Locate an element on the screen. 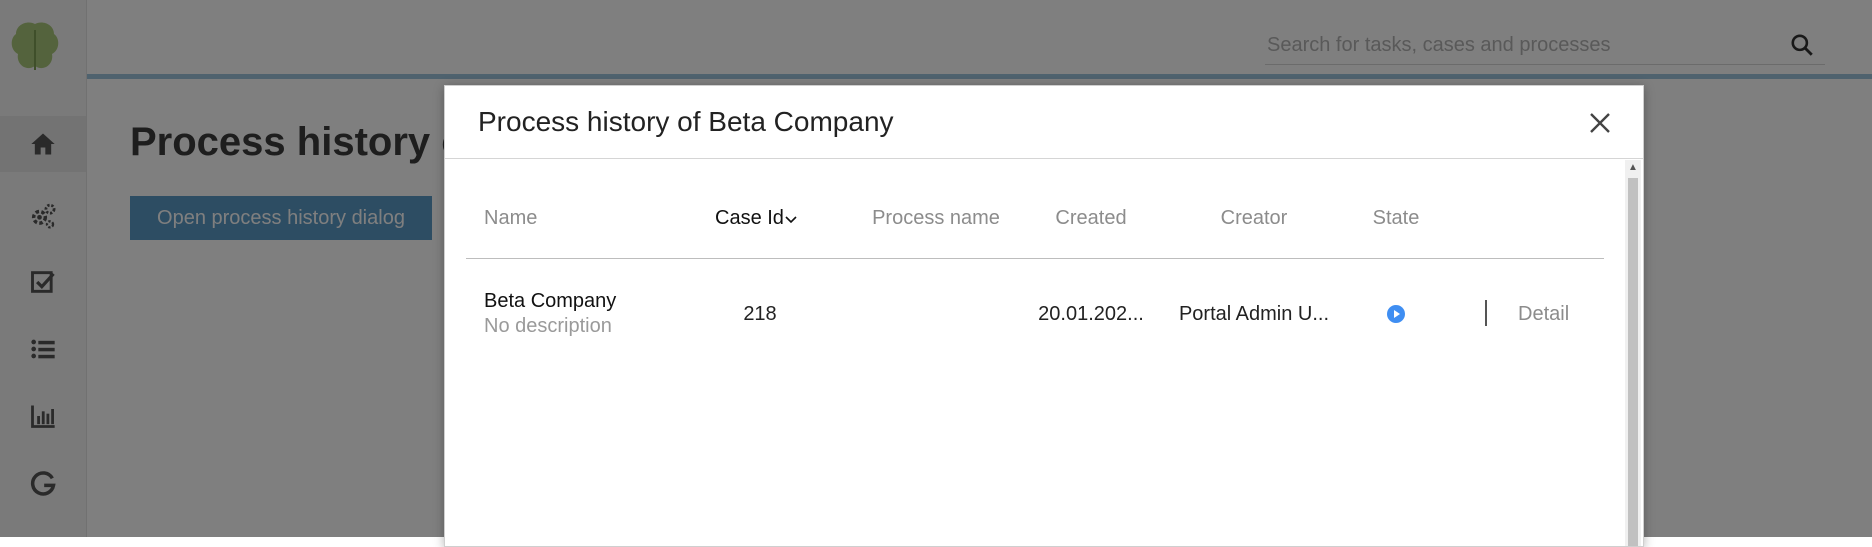 This screenshot has height=547, width=1872. state-cell is located at coordinates (1396, 314).